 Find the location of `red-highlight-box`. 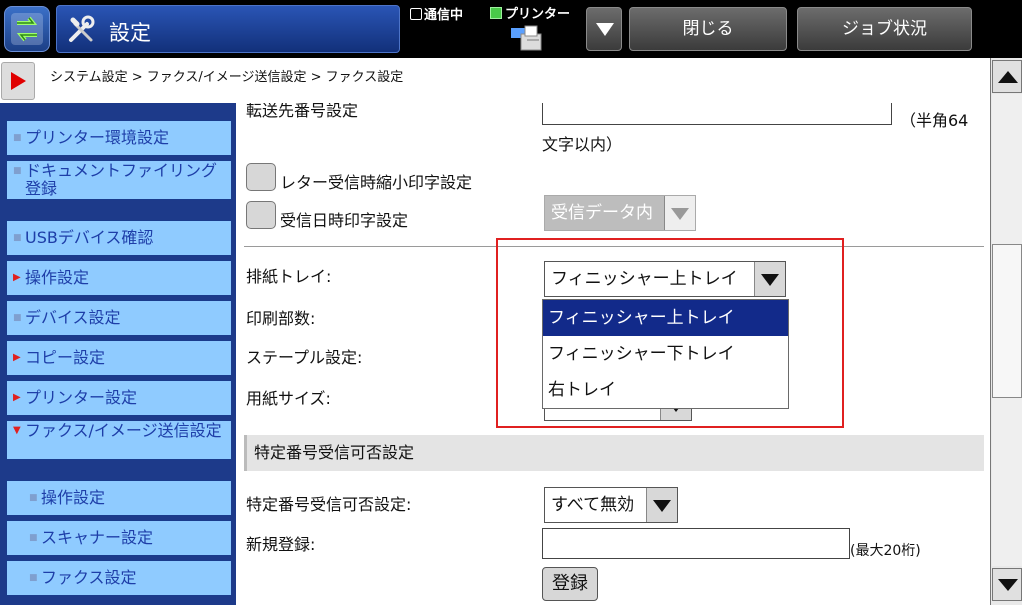

red-highlight-box is located at coordinates (670, 333).